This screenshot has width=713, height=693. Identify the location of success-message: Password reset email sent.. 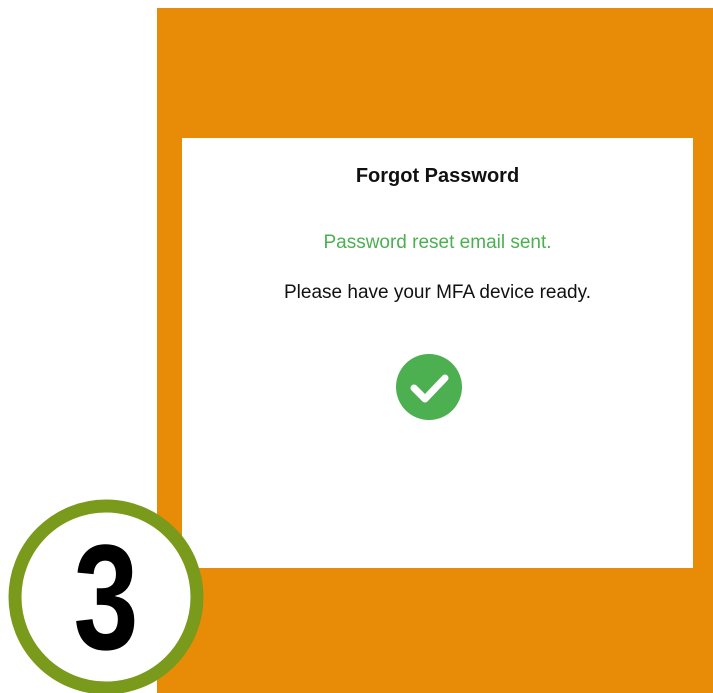
(437, 242).